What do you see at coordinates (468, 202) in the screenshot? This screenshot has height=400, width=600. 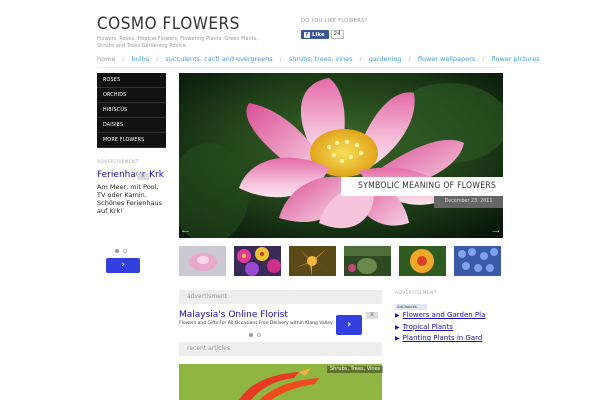 I see `slide-date: December 23, 2011` at bounding box center [468, 202].